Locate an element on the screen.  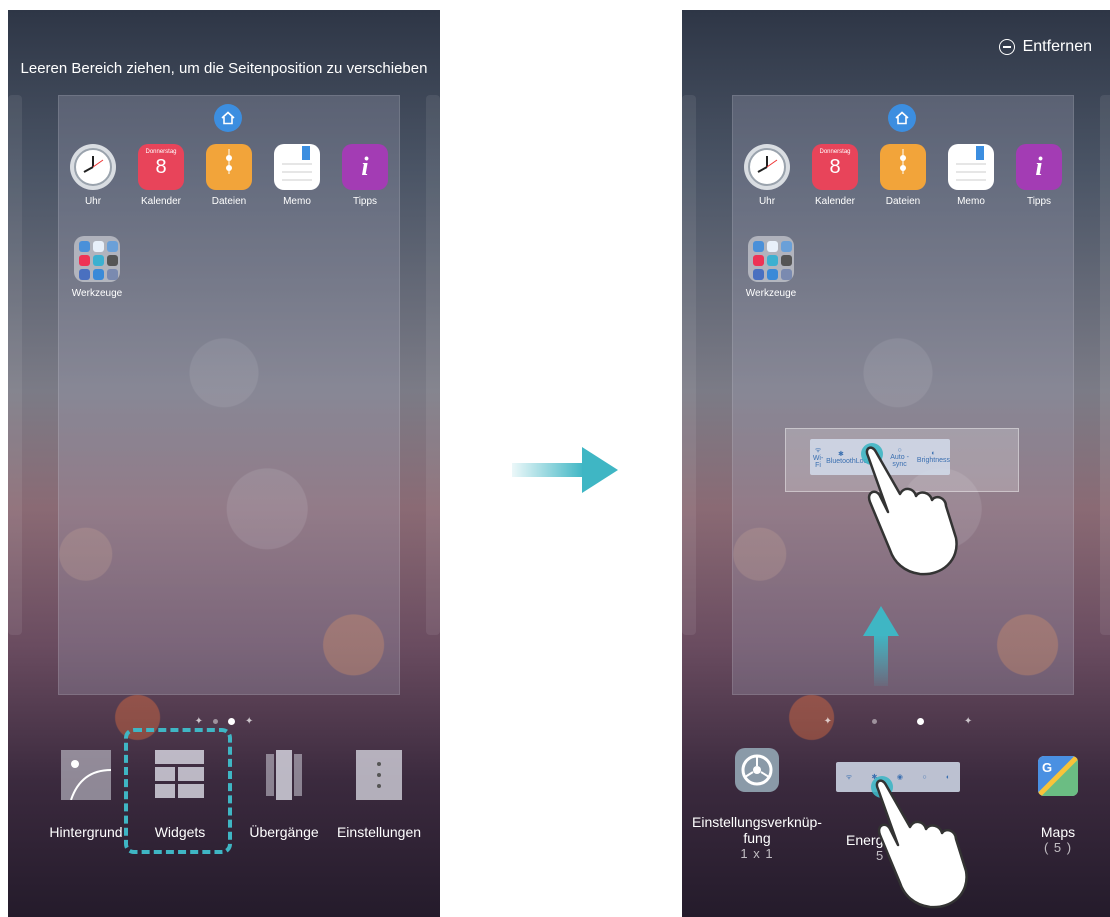
widget-size: ( 5 ) is located at coordinates (1058, 847).